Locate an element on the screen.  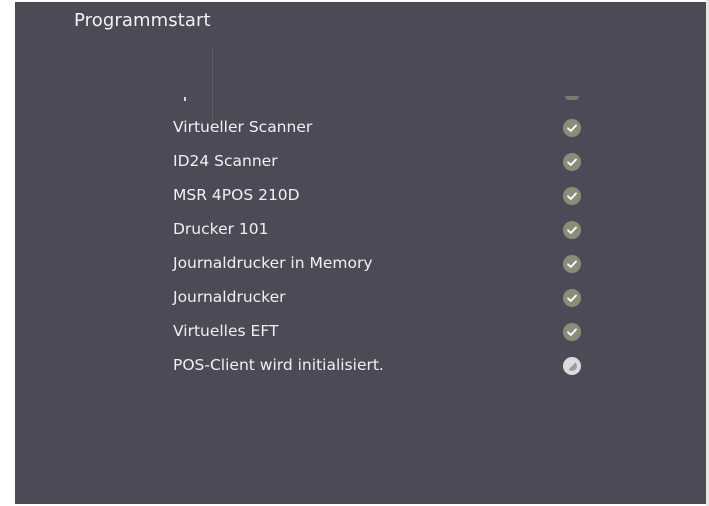
device-label: Virtueller Scanner is located at coordinates (243, 127).